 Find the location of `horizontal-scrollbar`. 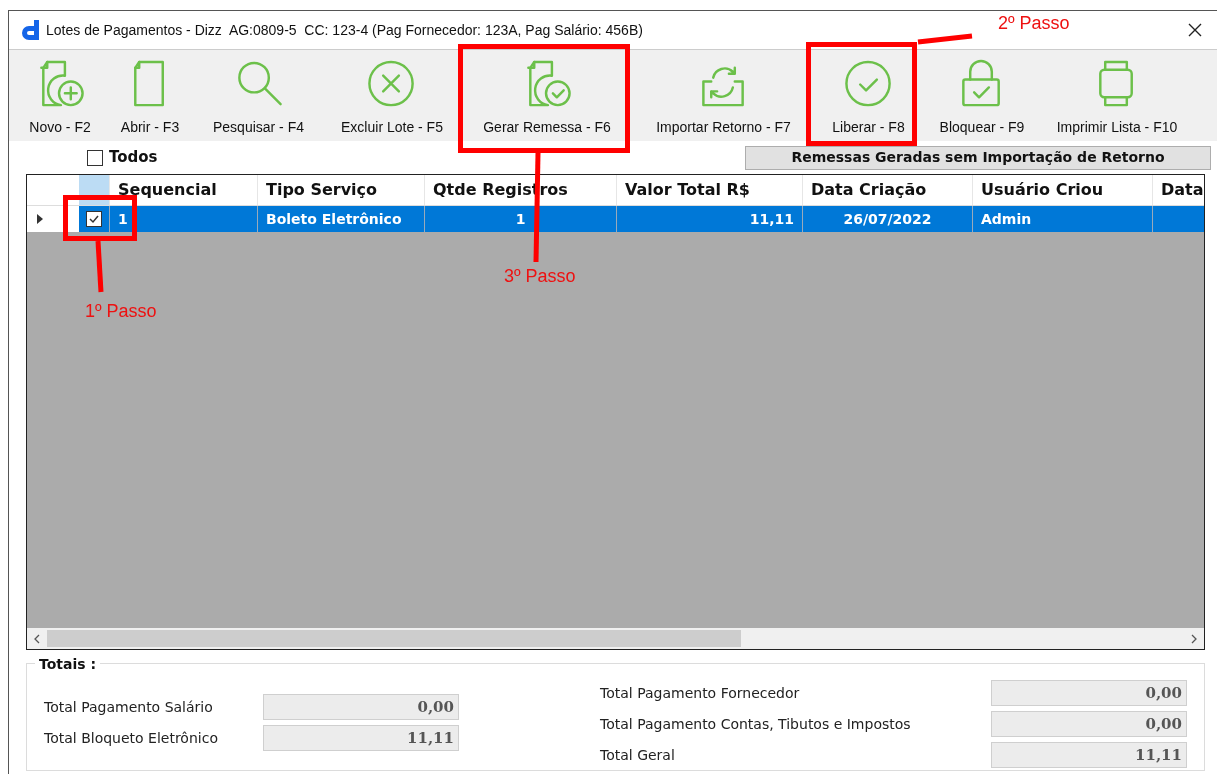

horizontal-scrollbar is located at coordinates (615, 638).